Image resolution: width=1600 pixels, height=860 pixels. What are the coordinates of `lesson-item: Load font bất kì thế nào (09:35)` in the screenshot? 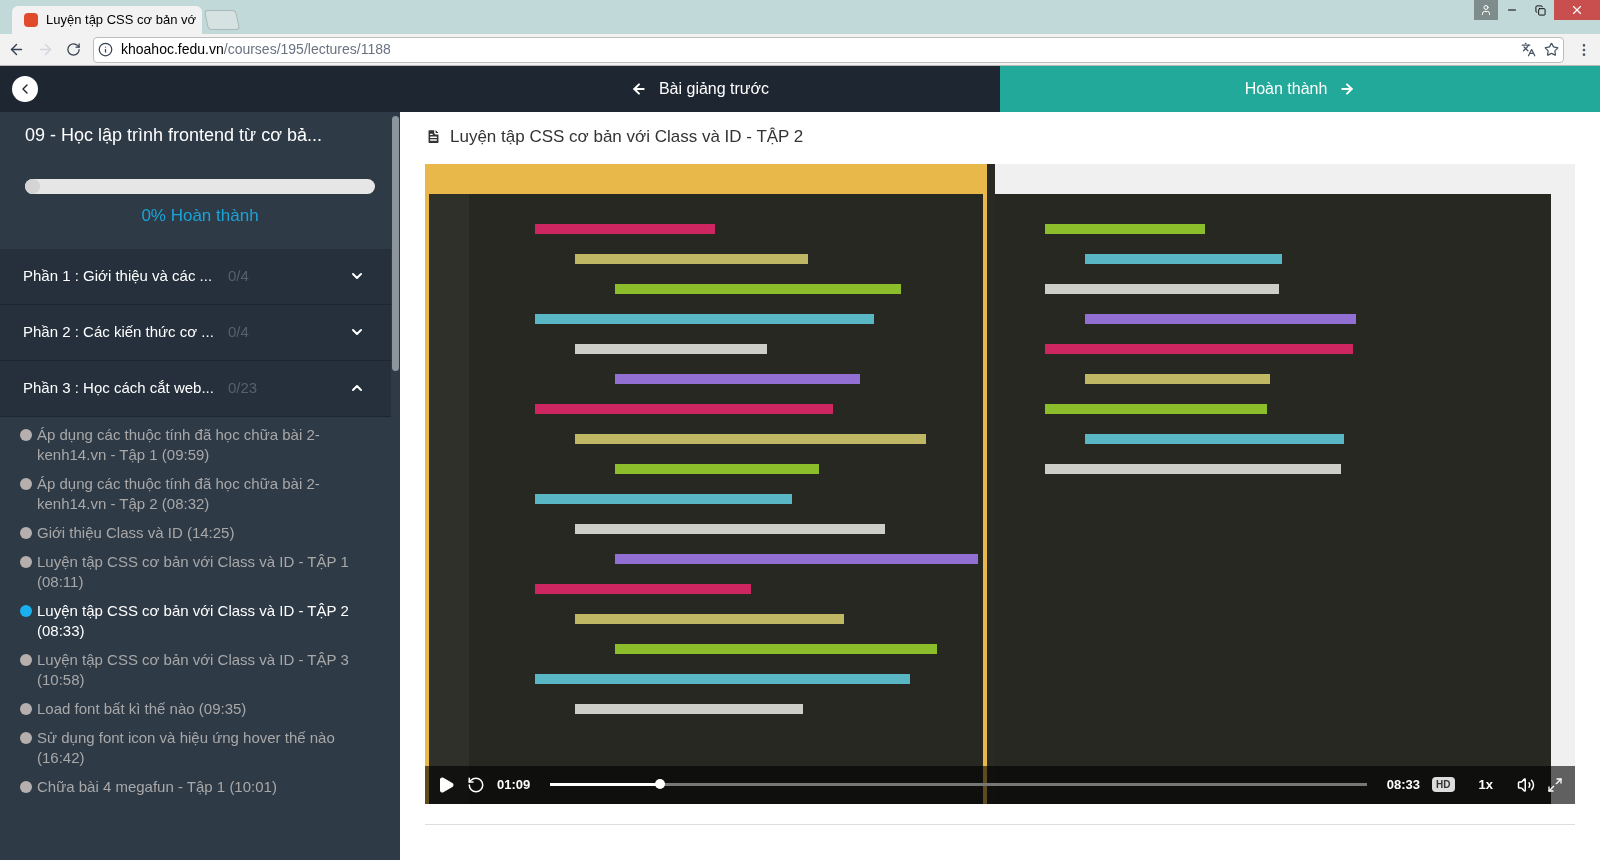 It's located at (197, 708).